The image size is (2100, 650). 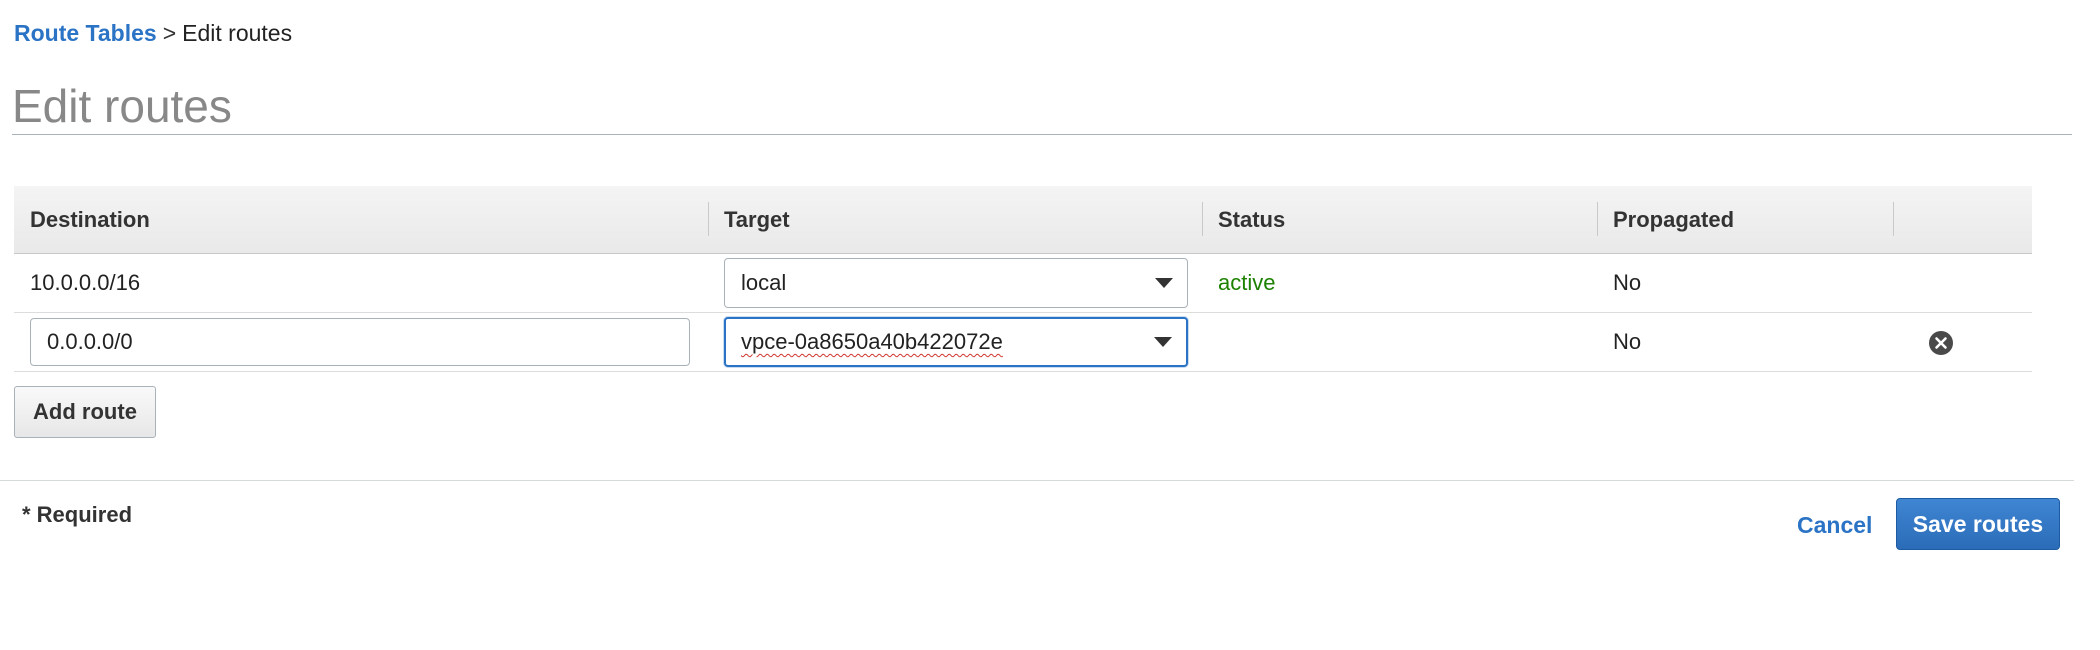 What do you see at coordinates (77, 514) in the screenshot?
I see `required-note: * Required` at bounding box center [77, 514].